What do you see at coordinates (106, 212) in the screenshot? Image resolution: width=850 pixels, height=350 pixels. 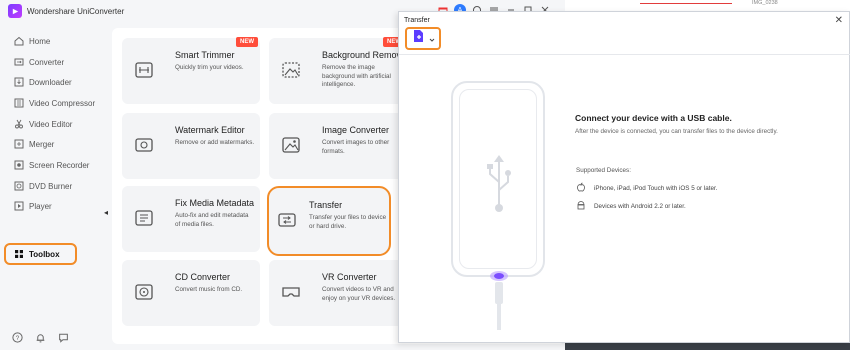 I see `collapse-sidebar-icon: ◂` at bounding box center [106, 212].